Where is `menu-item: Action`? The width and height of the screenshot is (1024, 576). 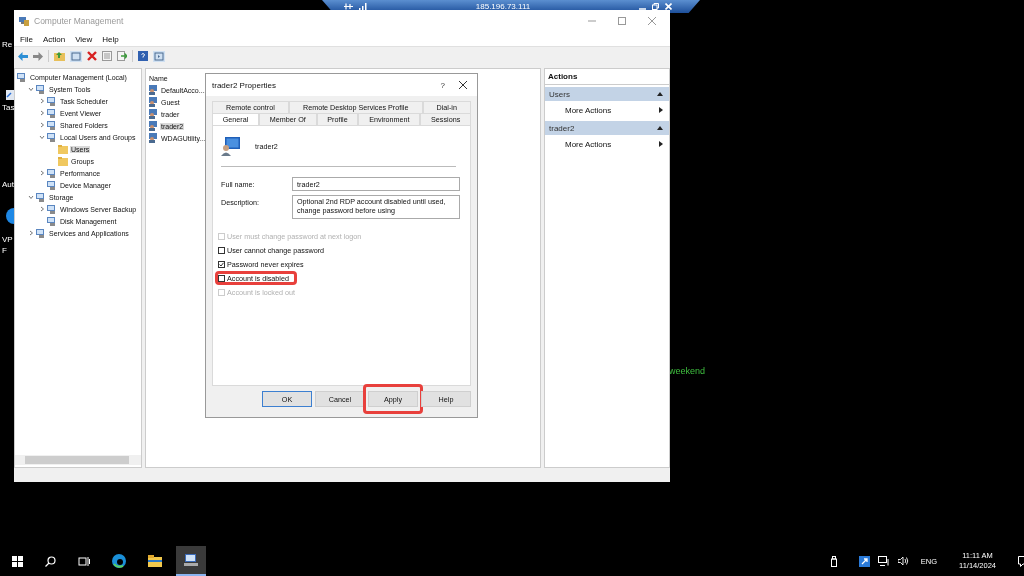 menu-item: Action is located at coordinates (54, 39).